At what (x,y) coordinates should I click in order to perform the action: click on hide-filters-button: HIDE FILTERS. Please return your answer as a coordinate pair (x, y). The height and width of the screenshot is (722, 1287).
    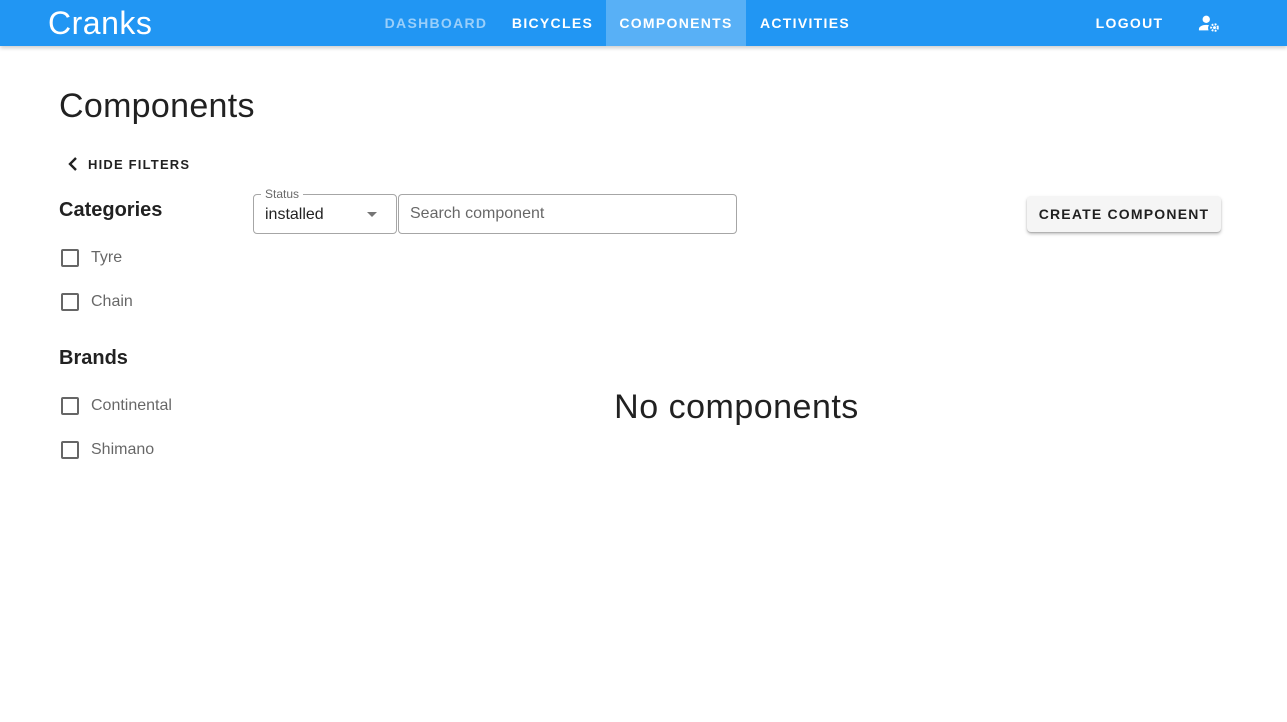
    Looking at the image, I should click on (128, 164).